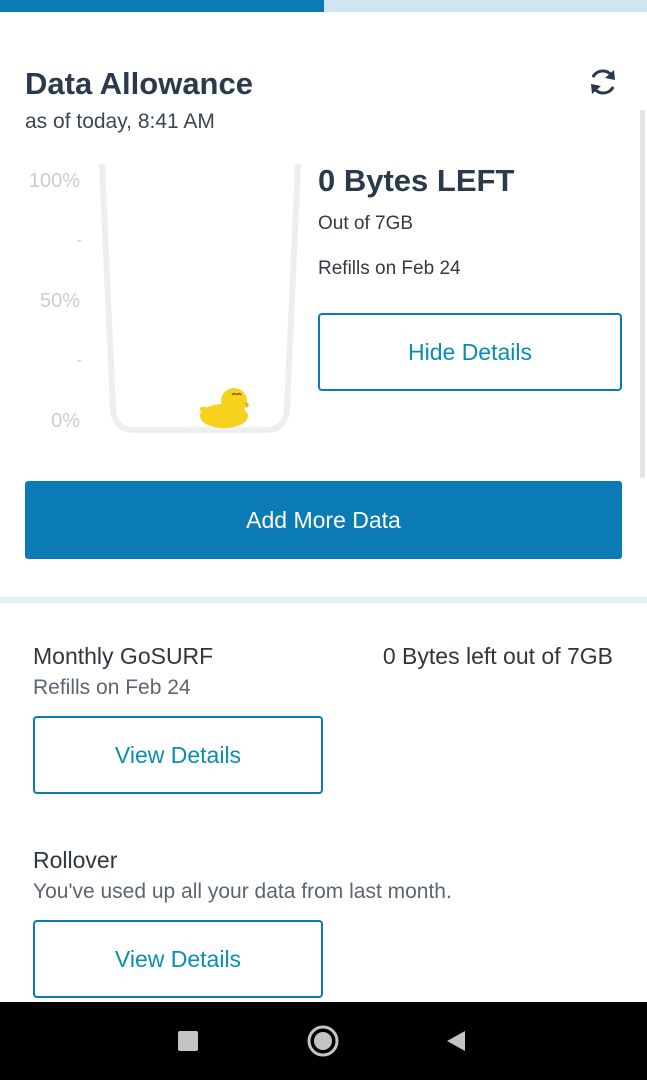 The height and width of the screenshot is (1080, 647). I want to click on home-circle-icon, so click(323, 1041).